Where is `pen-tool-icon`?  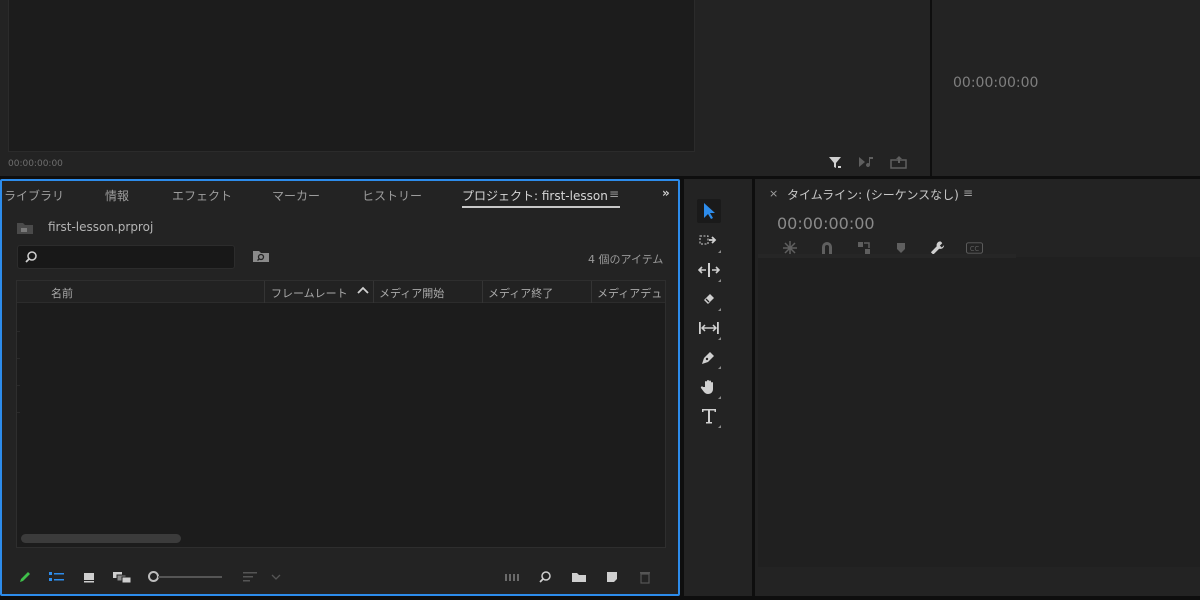 pen-tool-icon is located at coordinates (708, 358).